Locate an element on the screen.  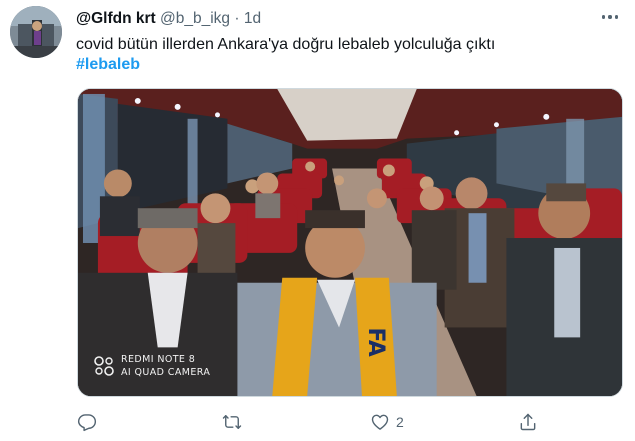
more-options-icon is located at coordinates (610, 17).